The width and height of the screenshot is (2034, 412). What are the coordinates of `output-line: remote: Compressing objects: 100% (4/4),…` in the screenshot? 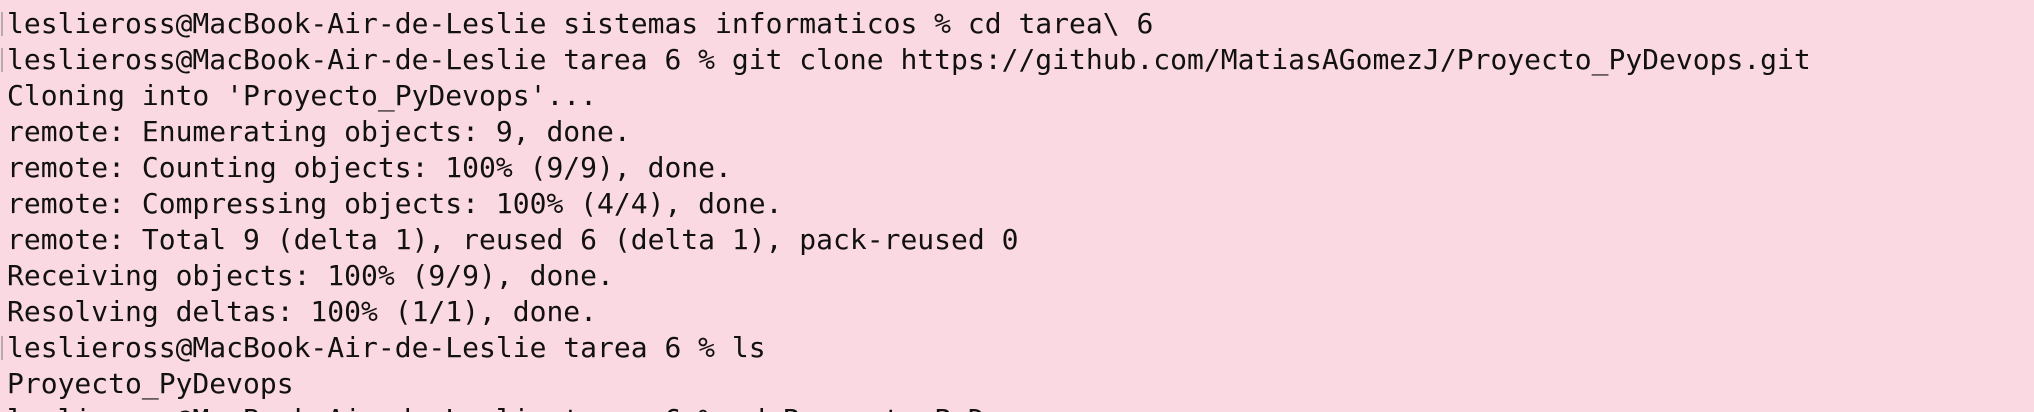 It's located at (395, 203).